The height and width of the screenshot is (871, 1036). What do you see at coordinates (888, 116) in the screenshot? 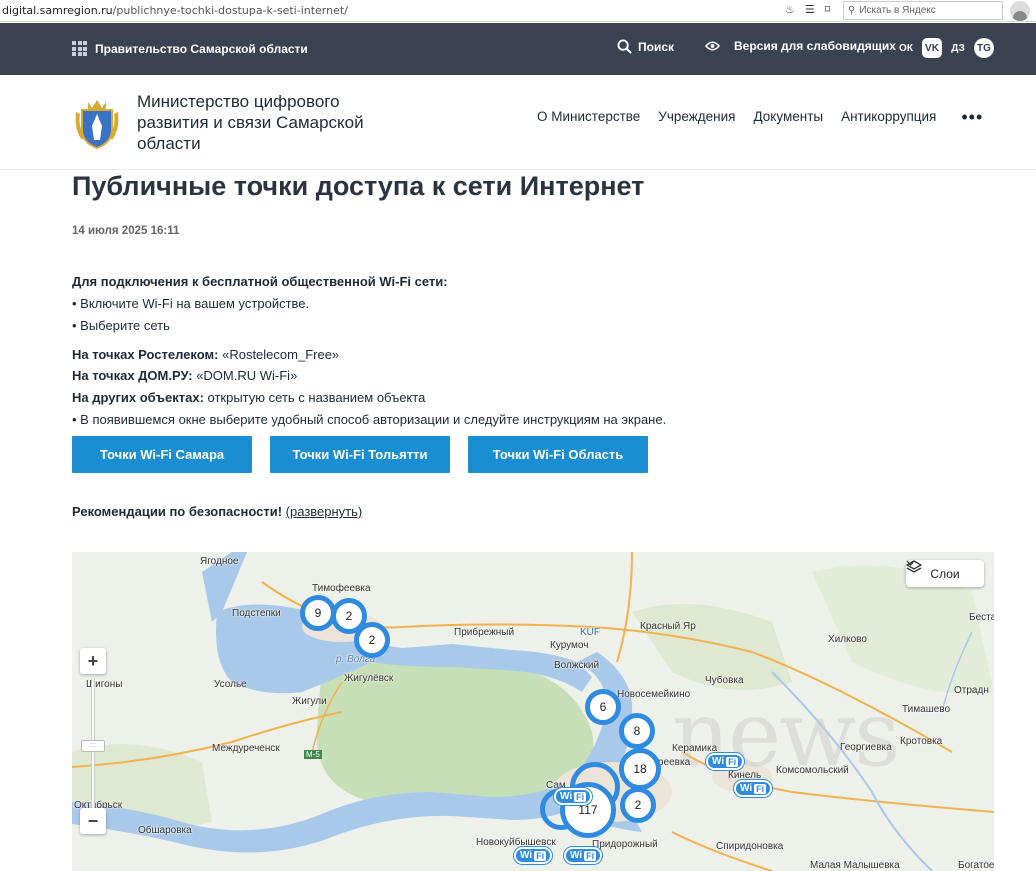
I see `nav-anticorruption: Антикоррупция` at bounding box center [888, 116].